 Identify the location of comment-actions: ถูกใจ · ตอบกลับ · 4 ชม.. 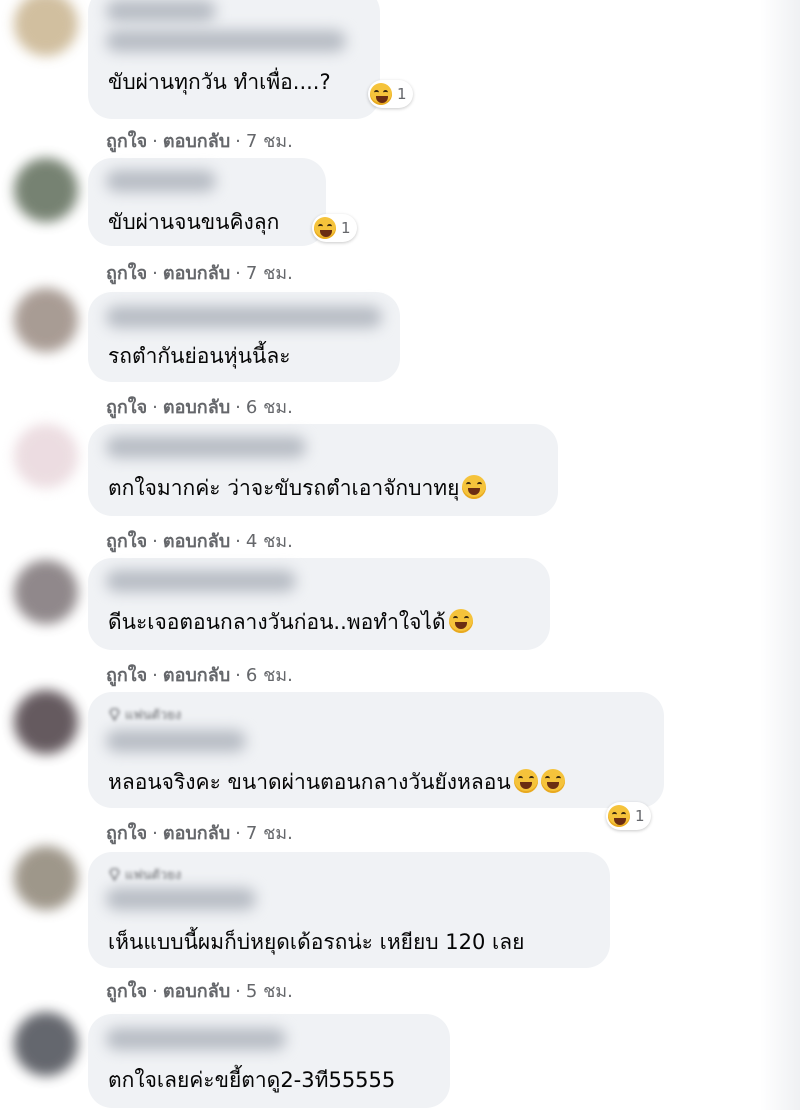
(199, 541).